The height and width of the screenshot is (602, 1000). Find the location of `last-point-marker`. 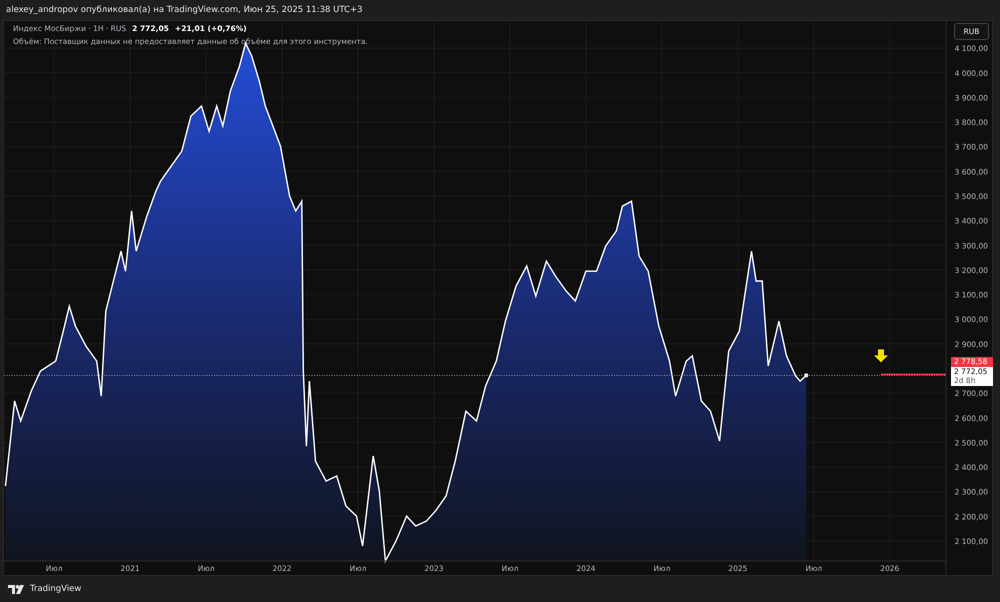

last-point-marker is located at coordinates (806, 375).